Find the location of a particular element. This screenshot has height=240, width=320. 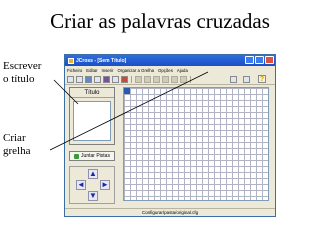

toolbar: ? is located at coordinates (170, 79).